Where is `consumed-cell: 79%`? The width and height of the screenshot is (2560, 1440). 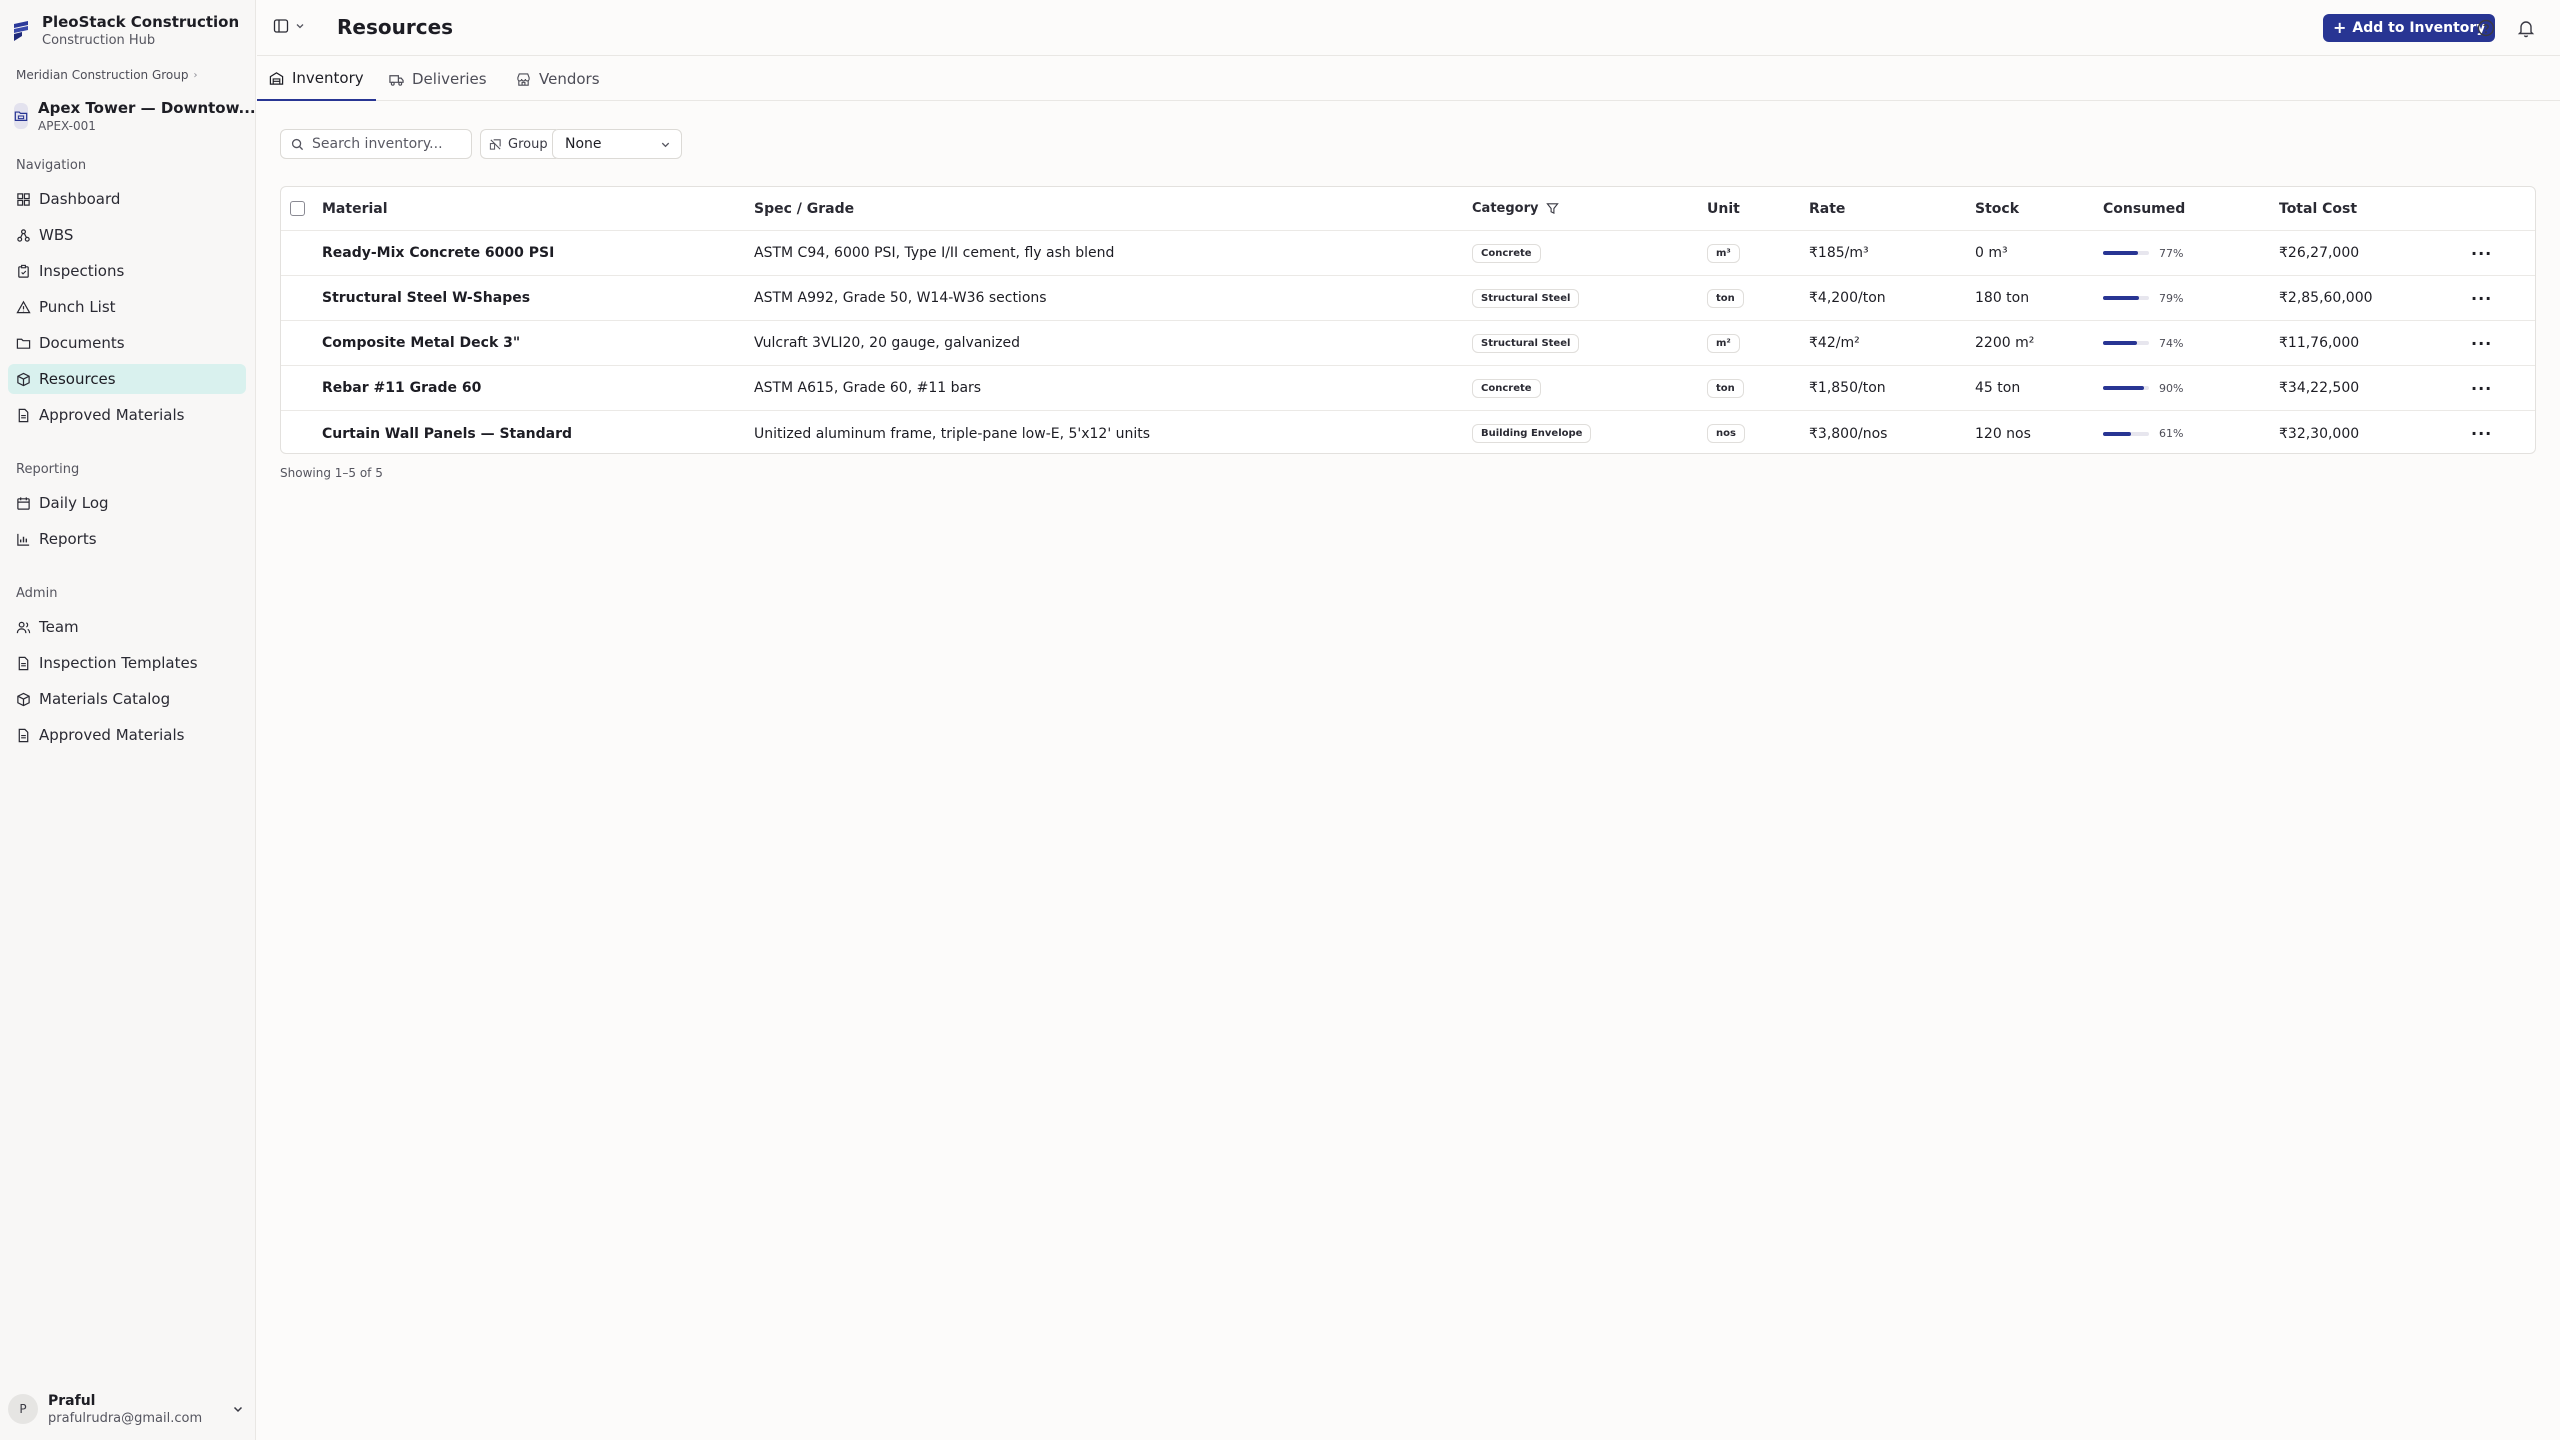
consumed-cell: 79% is located at coordinates (2143, 298).